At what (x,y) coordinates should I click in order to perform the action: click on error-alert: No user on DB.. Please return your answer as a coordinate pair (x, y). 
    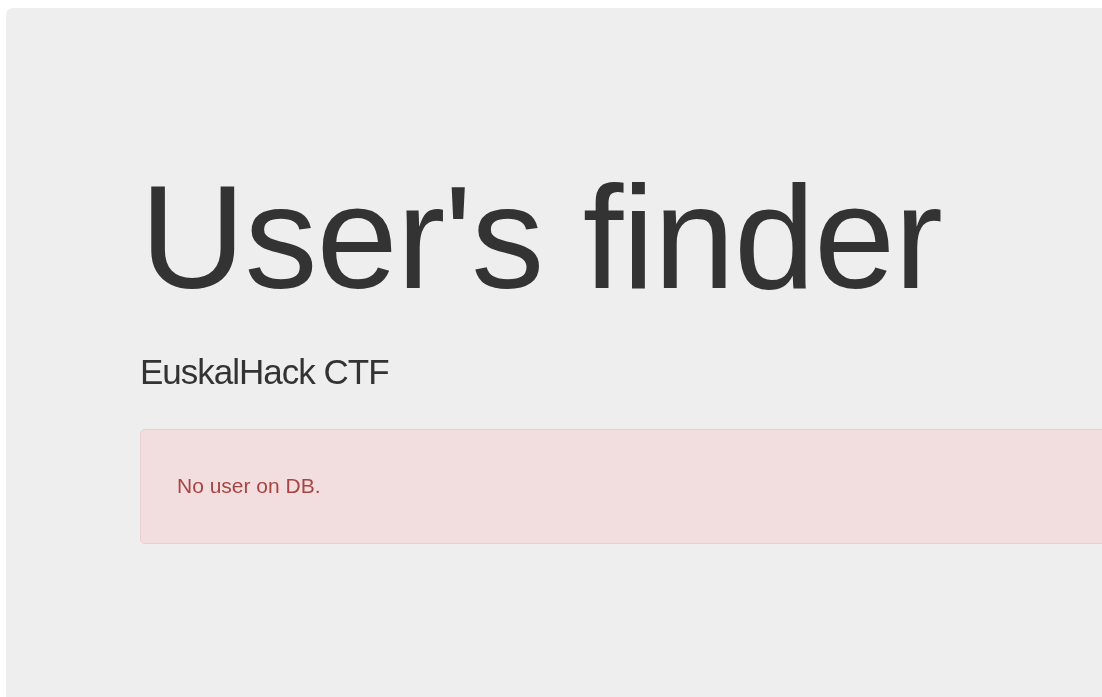
    Looking at the image, I should click on (621, 486).